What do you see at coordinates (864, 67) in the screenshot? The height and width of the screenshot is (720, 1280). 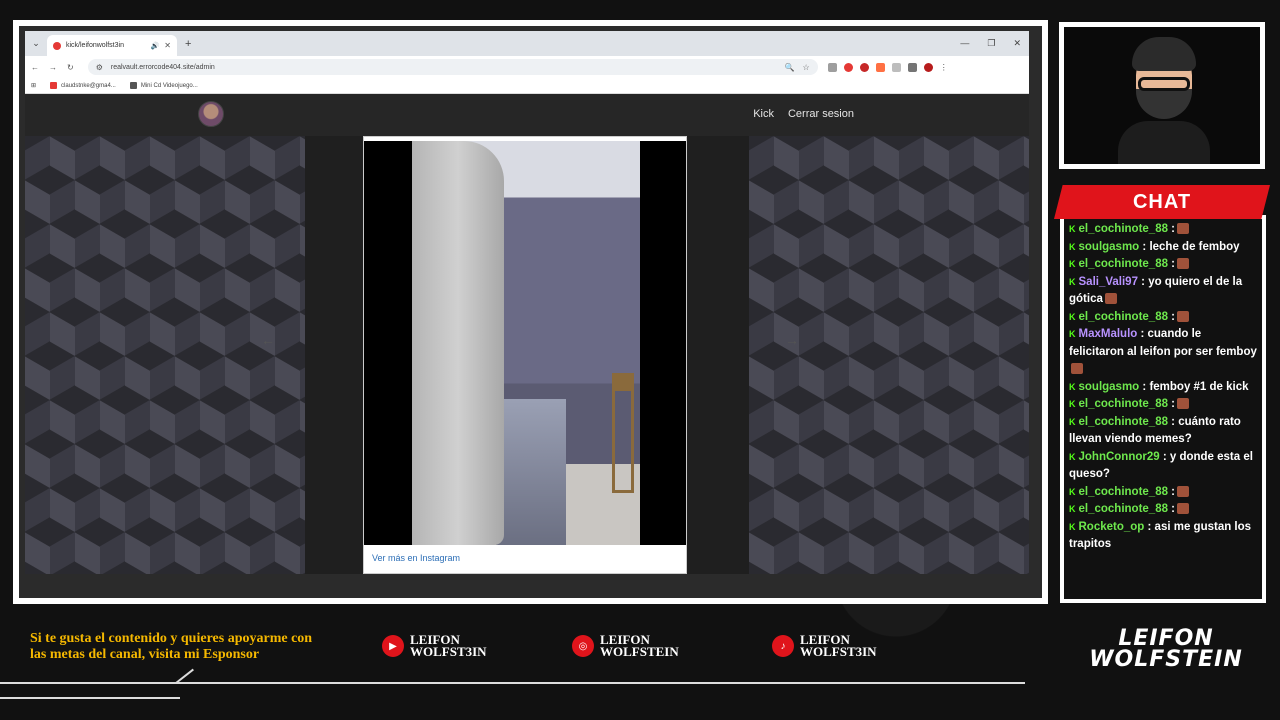 I see `opera-icon` at bounding box center [864, 67].